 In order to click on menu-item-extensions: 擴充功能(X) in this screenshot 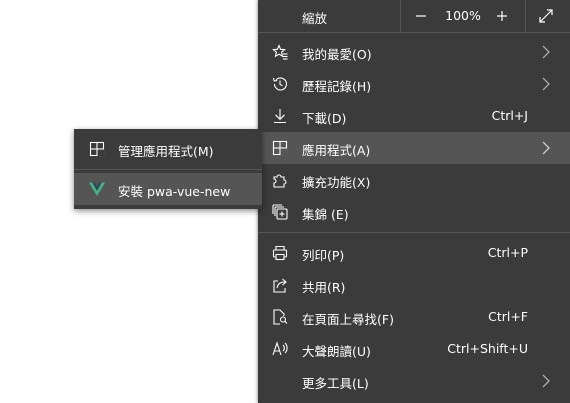, I will do `click(414, 180)`.